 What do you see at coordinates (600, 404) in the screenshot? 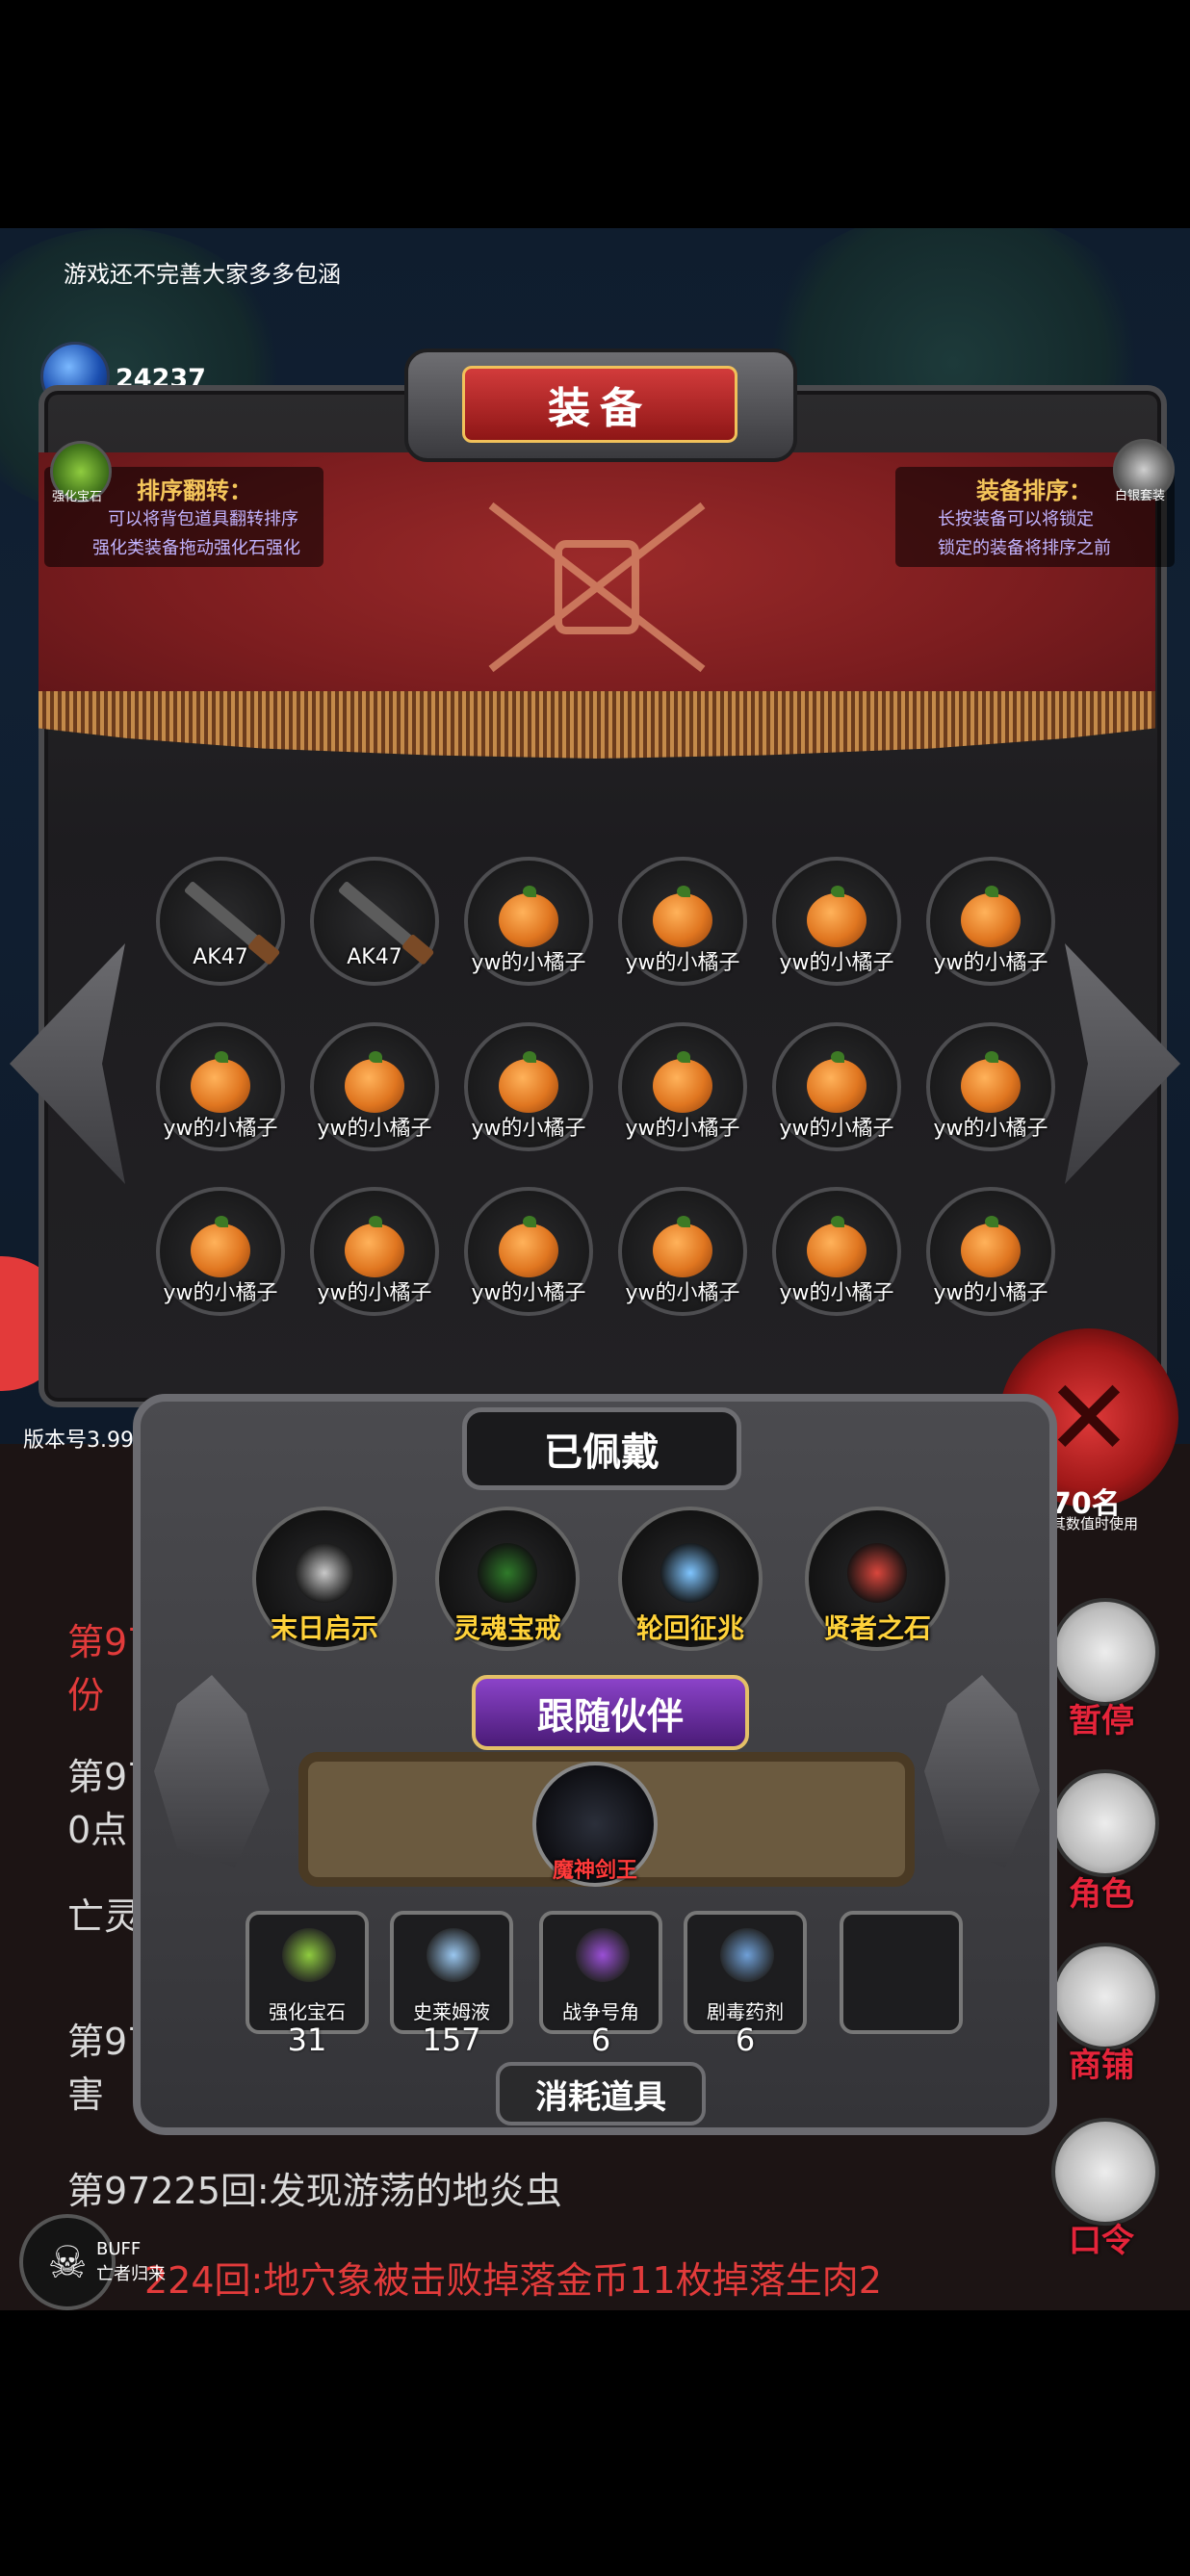
I see `panel-title: 装备` at bounding box center [600, 404].